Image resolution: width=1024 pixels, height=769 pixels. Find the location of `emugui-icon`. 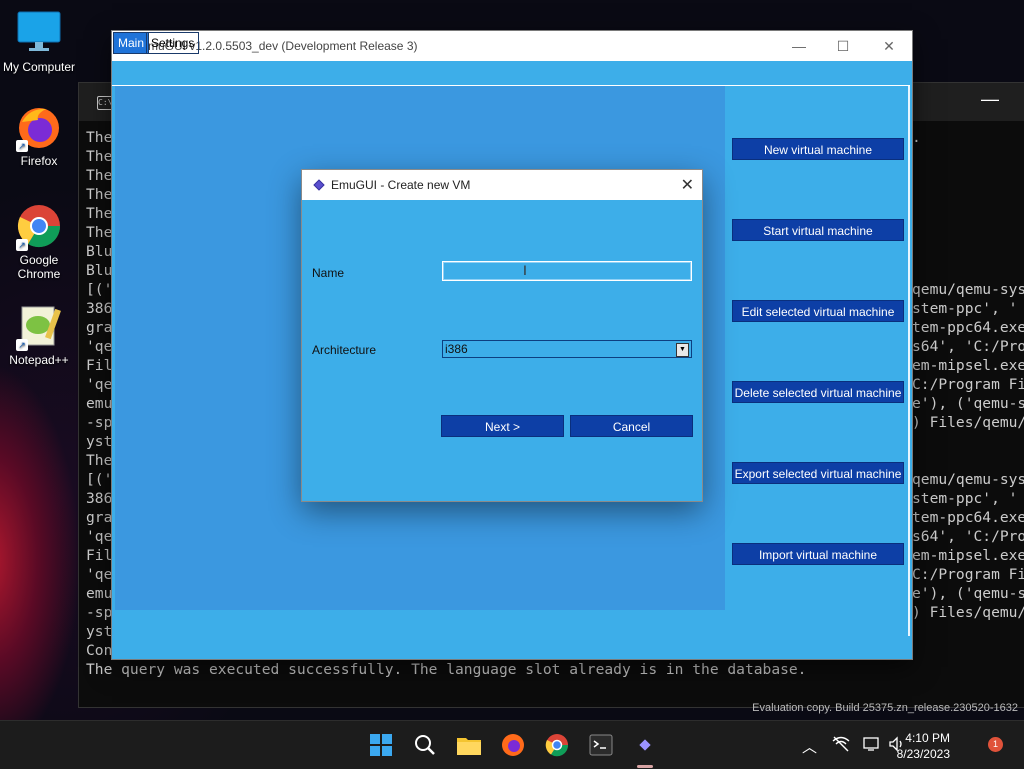

emugui-icon is located at coordinates (645, 745).